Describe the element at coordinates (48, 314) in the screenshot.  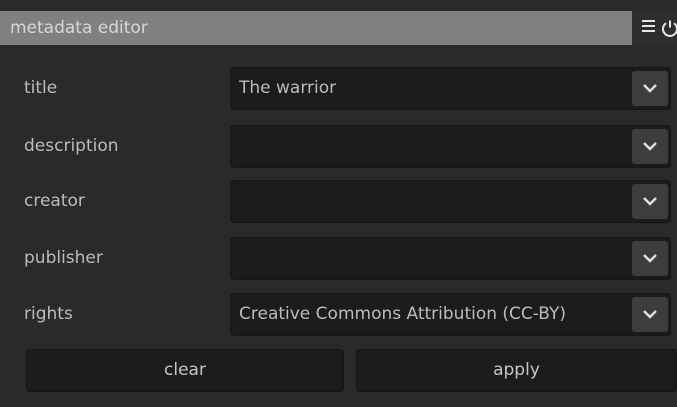
I see `field-label-rights: rights` at that location.